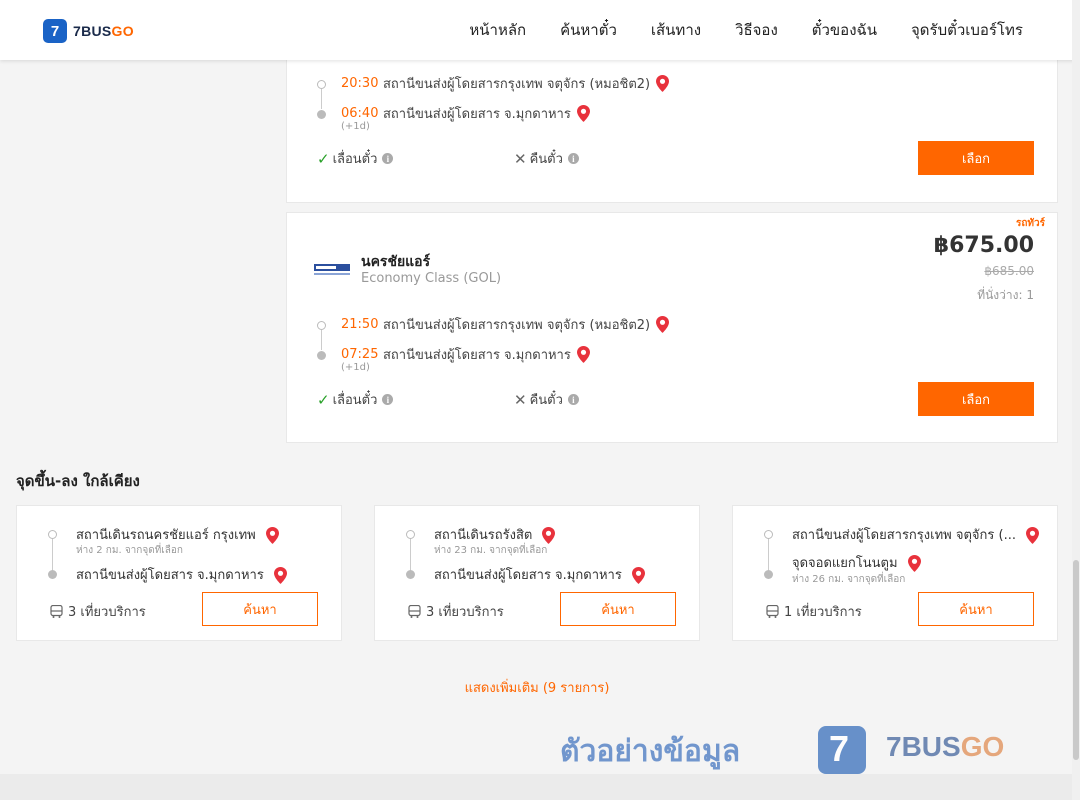 The height and width of the screenshot is (800, 1080). I want to click on nearby-to: จุดจอดแยกโนนตูม, so click(856, 562).